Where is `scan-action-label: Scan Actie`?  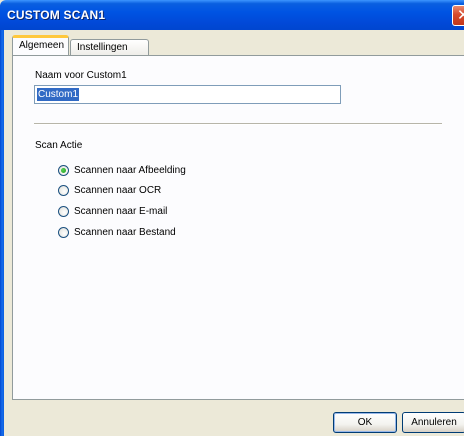 scan-action-label: Scan Actie is located at coordinates (59, 145).